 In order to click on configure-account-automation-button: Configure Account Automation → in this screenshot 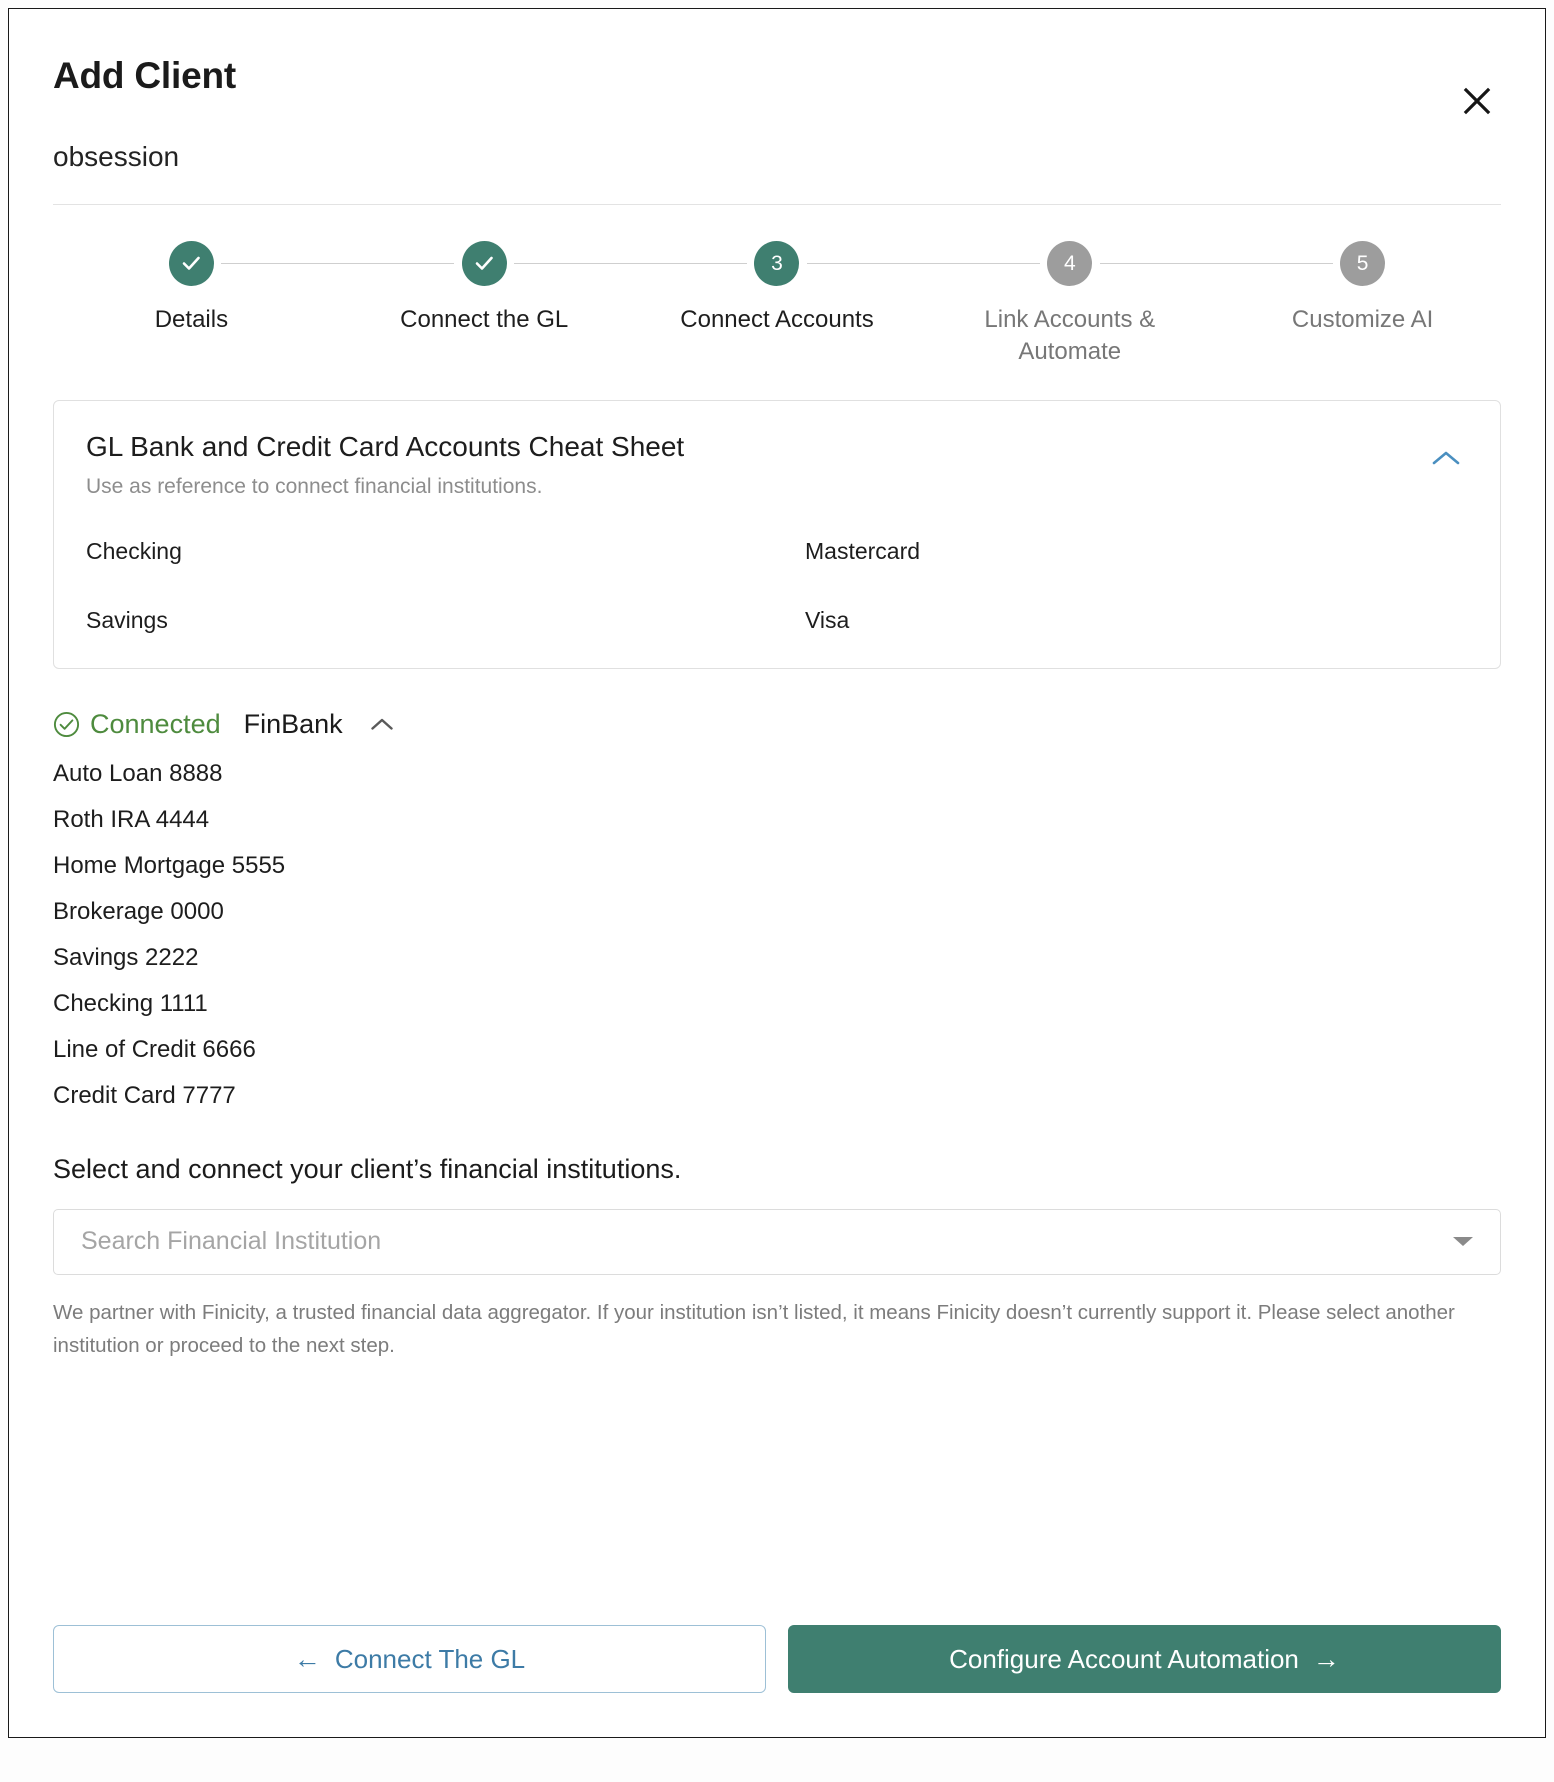, I will do `click(1144, 1659)`.